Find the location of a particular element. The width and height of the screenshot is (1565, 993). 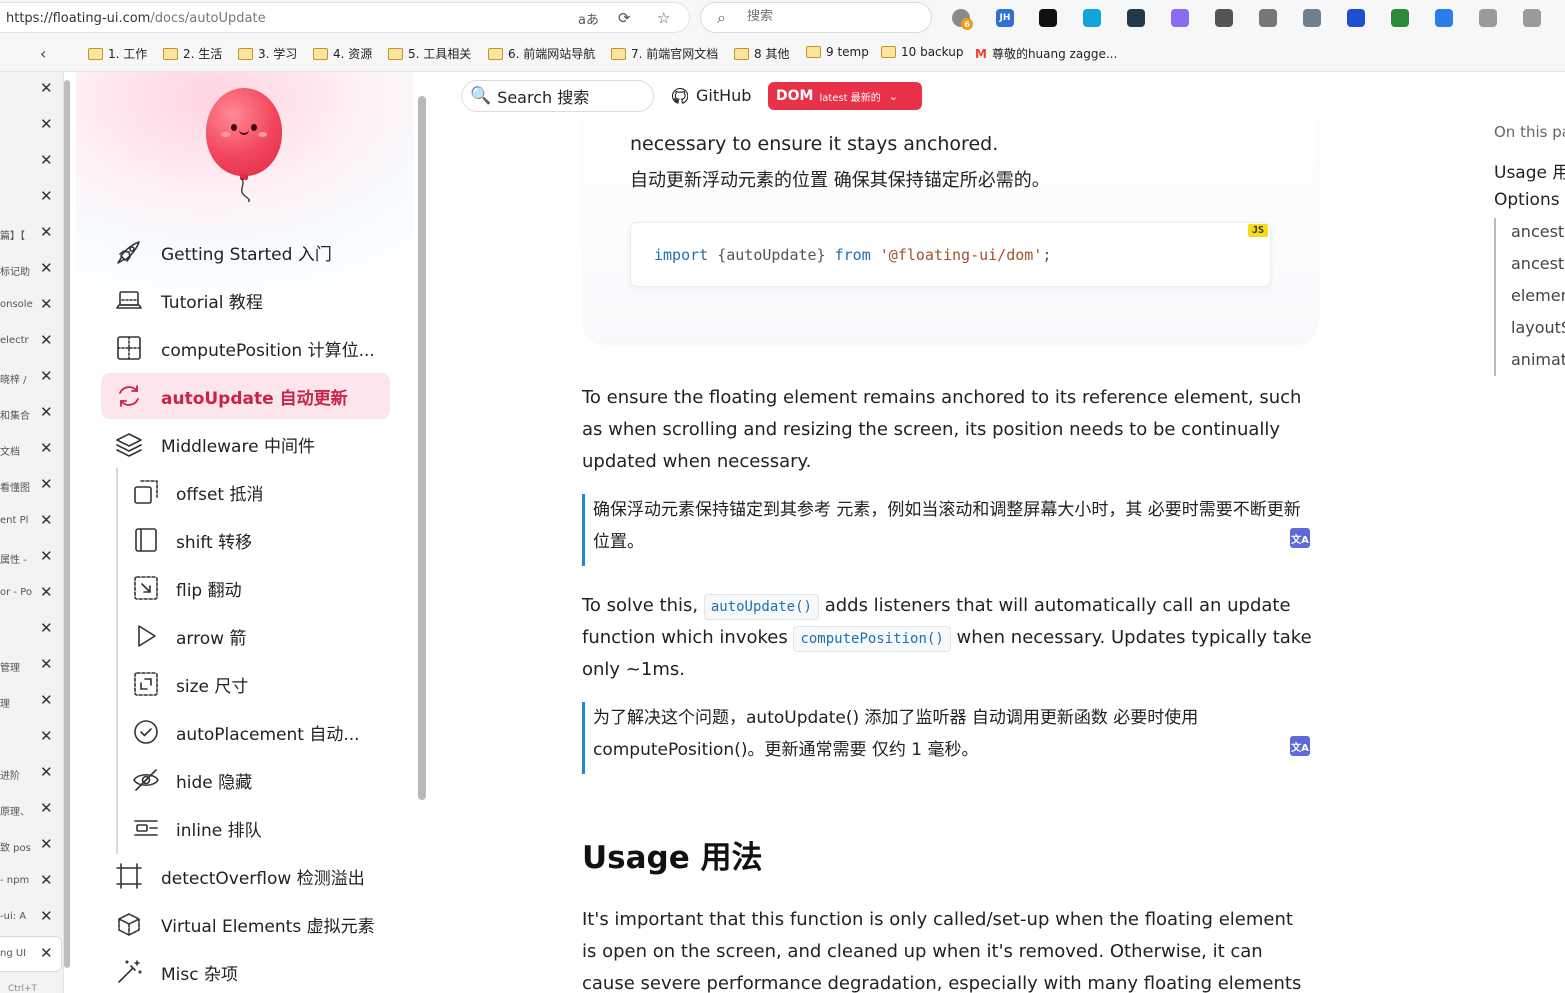

url-text: https://floating-ui.com/docs/autoUpdate is located at coordinates (136, 18).